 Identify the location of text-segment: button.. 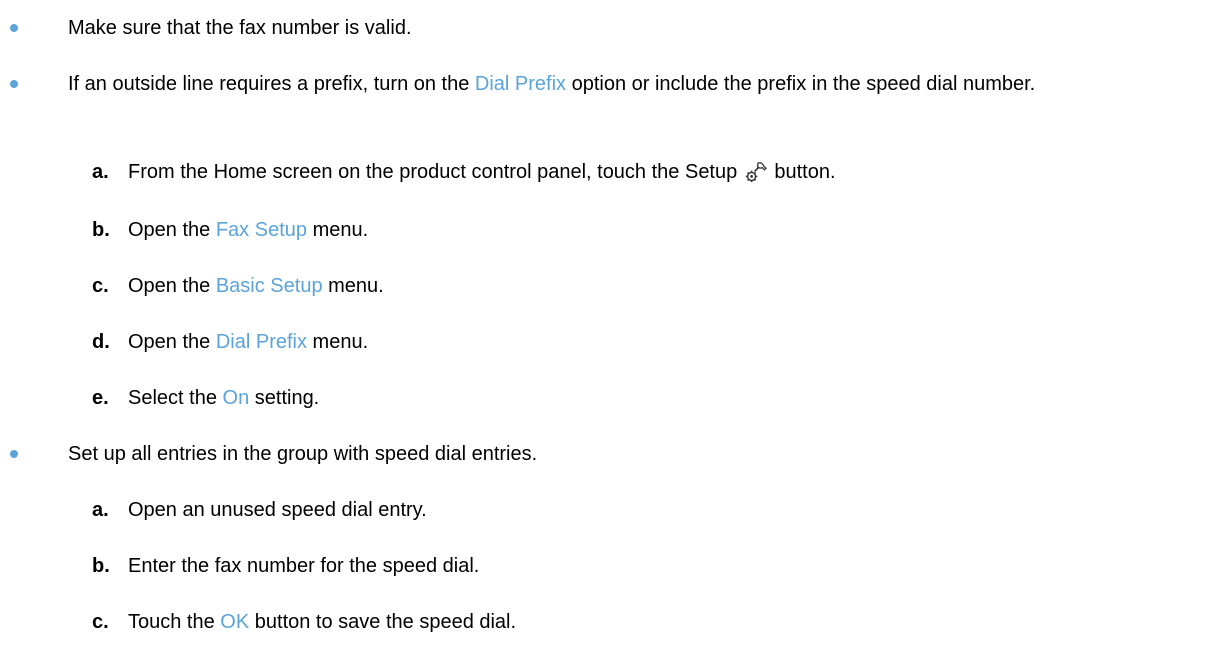
(802, 172).